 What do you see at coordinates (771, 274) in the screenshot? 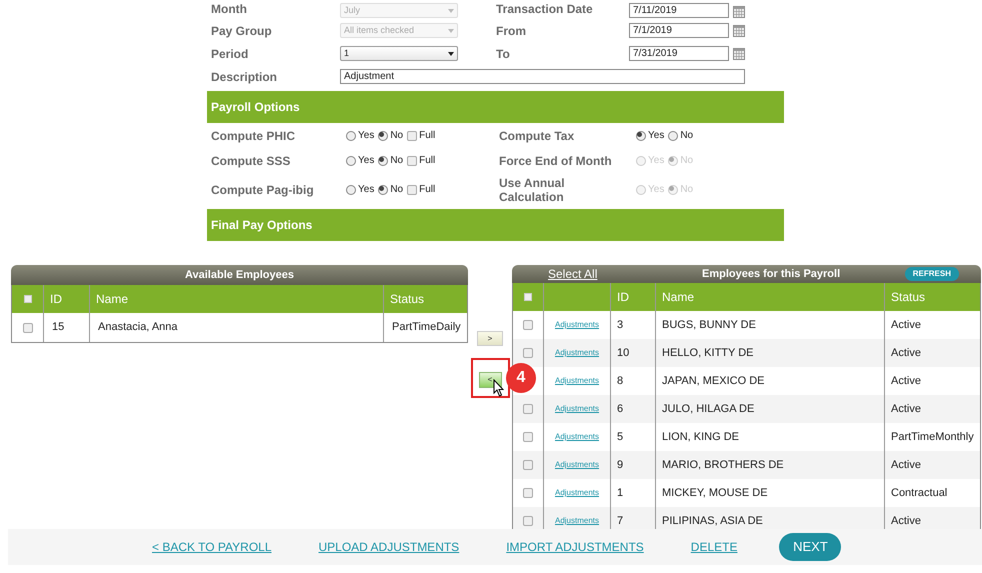
I see `table-title: Employees for this Payroll` at bounding box center [771, 274].